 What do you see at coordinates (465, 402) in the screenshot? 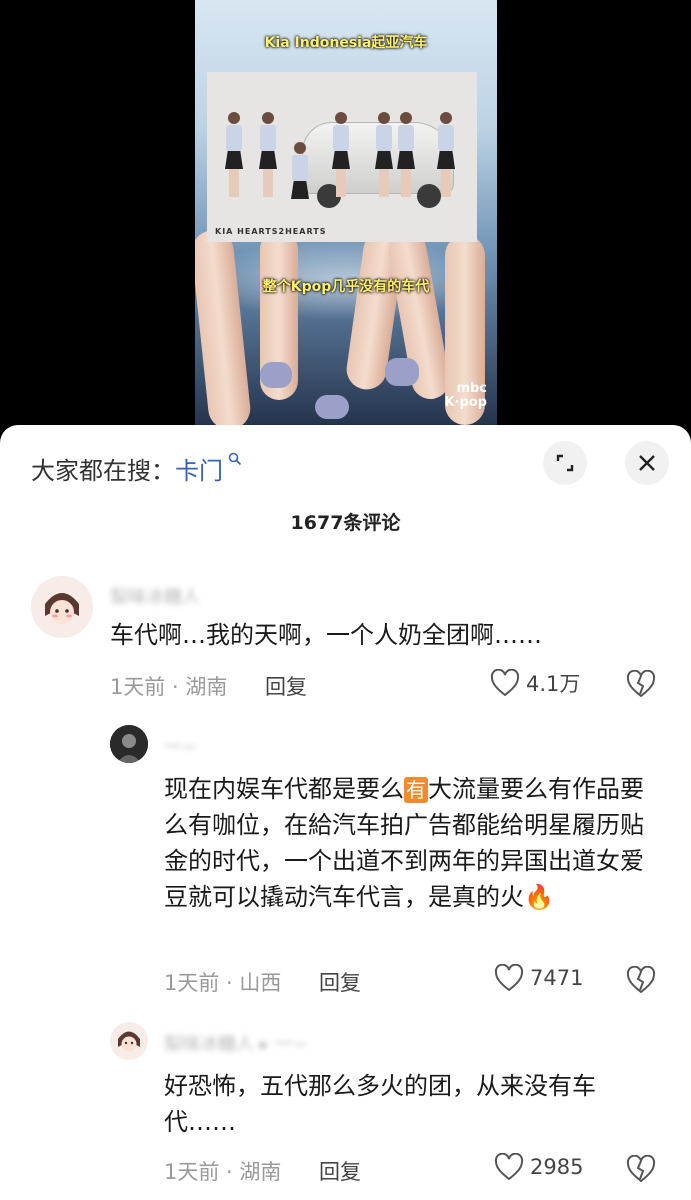
I see `watermark-line2: K·pop` at bounding box center [465, 402].